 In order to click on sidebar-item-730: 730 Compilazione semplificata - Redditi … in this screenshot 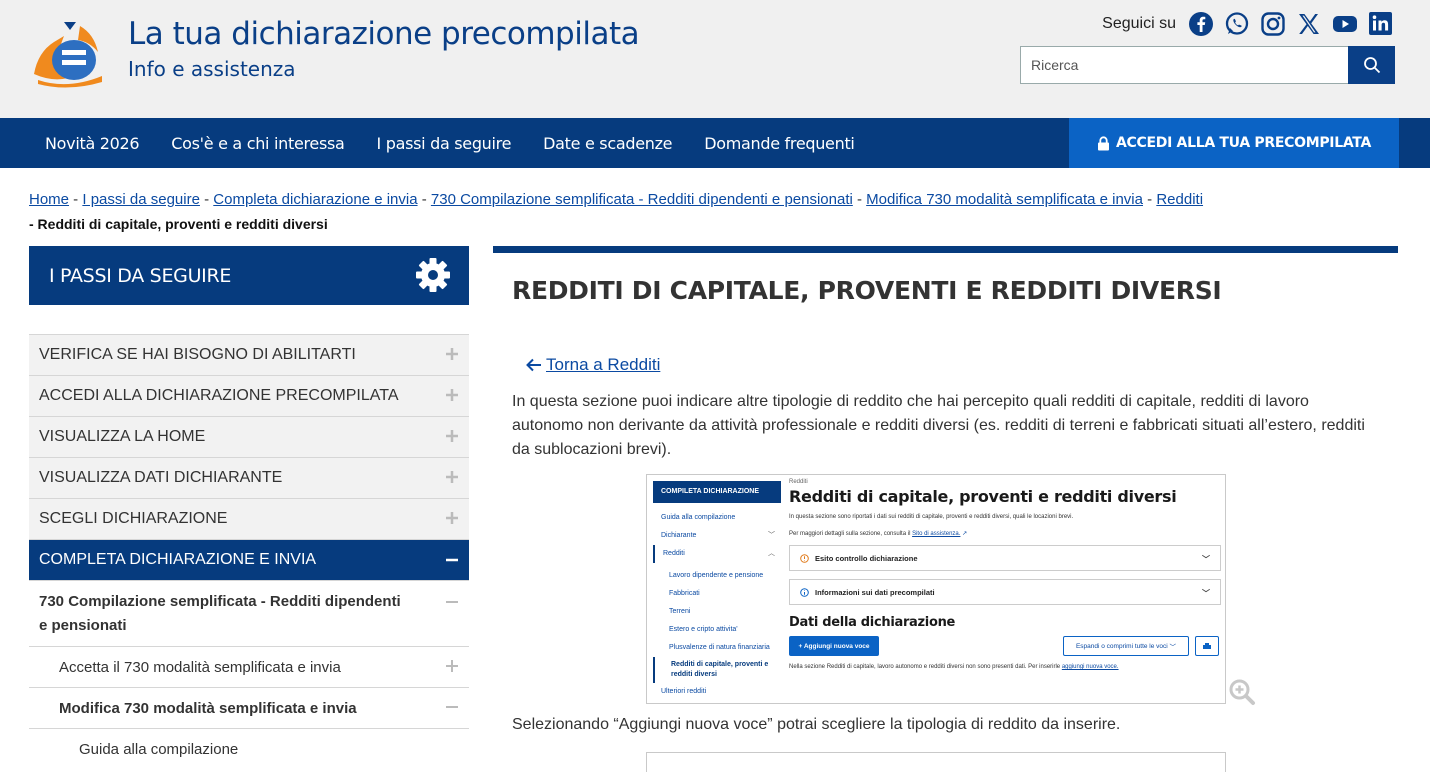, I will do `click(249, 613)`.